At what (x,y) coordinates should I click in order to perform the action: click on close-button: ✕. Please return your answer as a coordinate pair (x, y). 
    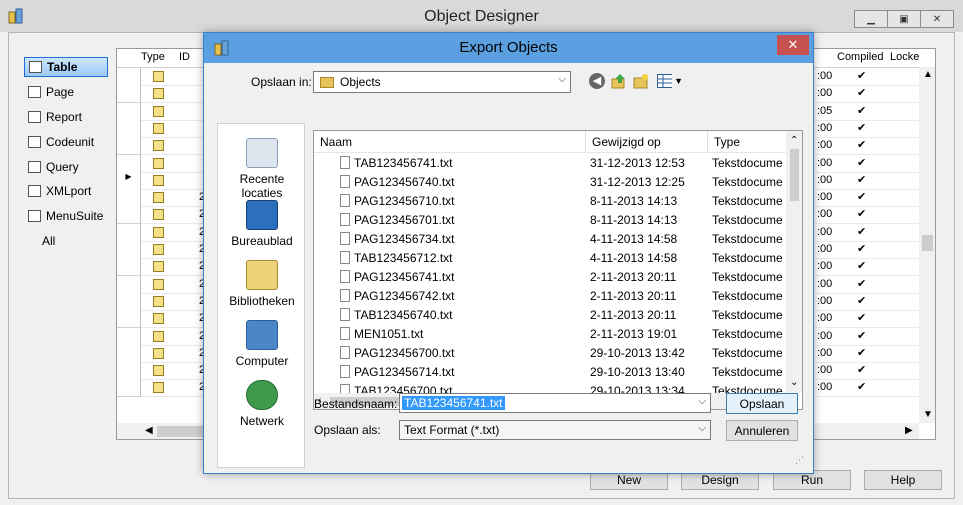
    Looking at the image, I should click on (937, 19).